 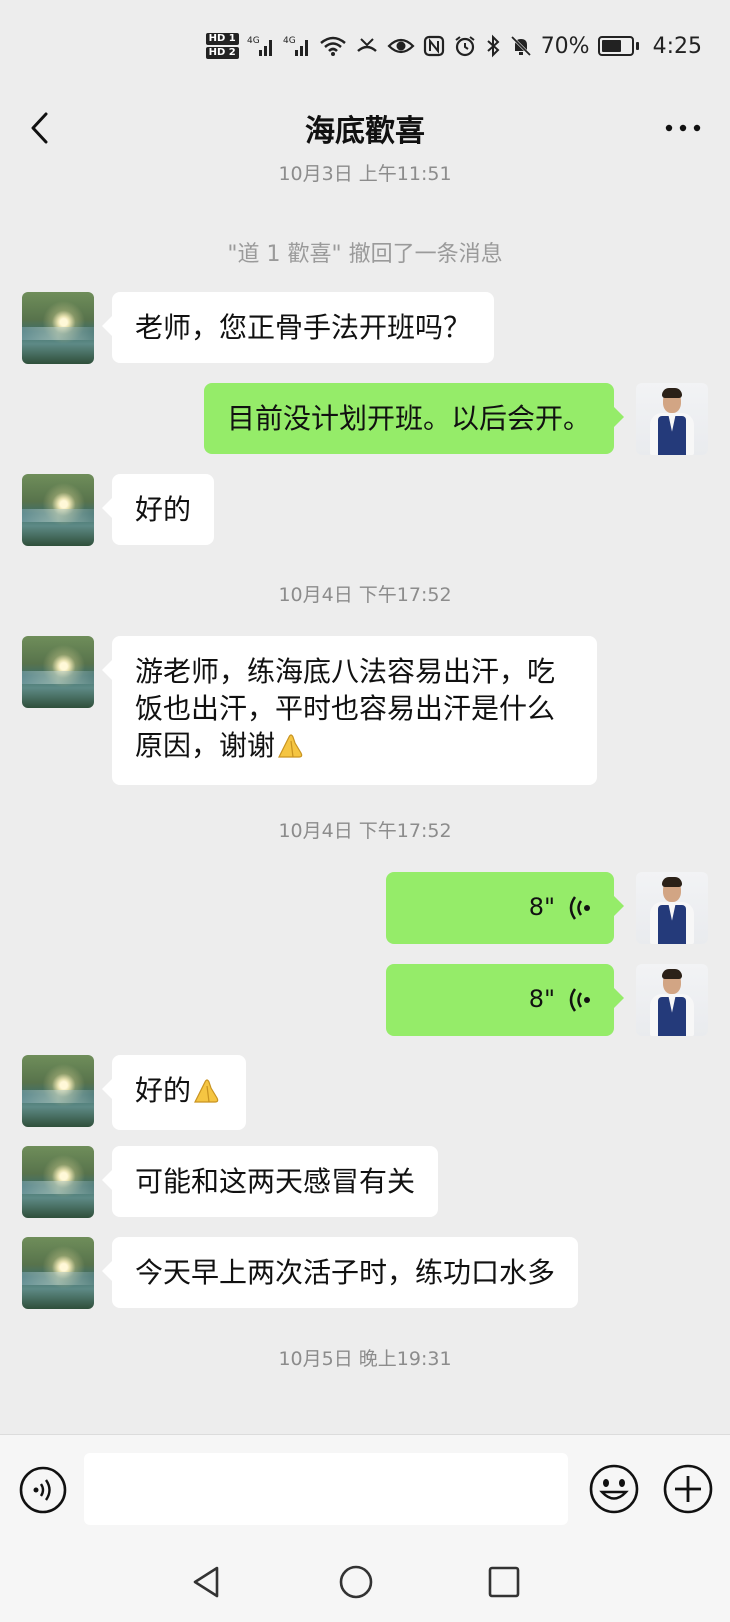 I want to click on nav-home-button, so click(x=356, y=1582).